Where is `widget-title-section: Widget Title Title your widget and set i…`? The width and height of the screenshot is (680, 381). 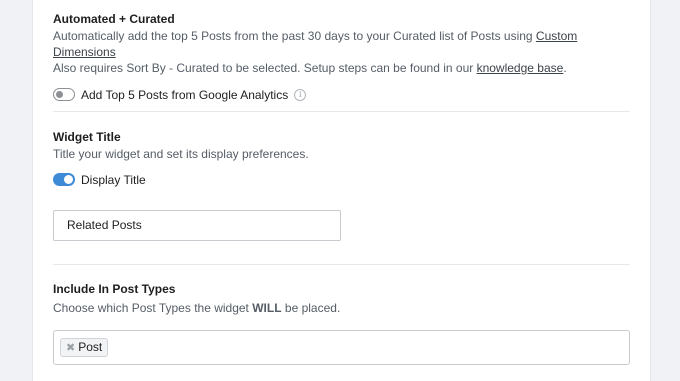
widget-title-section: Widget Title Title your widget and set i… is located at coordinates (341, 159).